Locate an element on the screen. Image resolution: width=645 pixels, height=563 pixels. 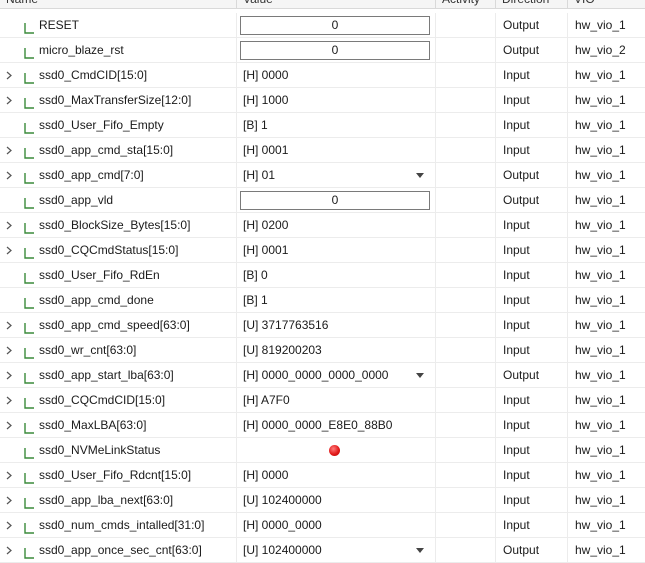
value-select: [U] 102400000 is located at coordinates (282, 550).